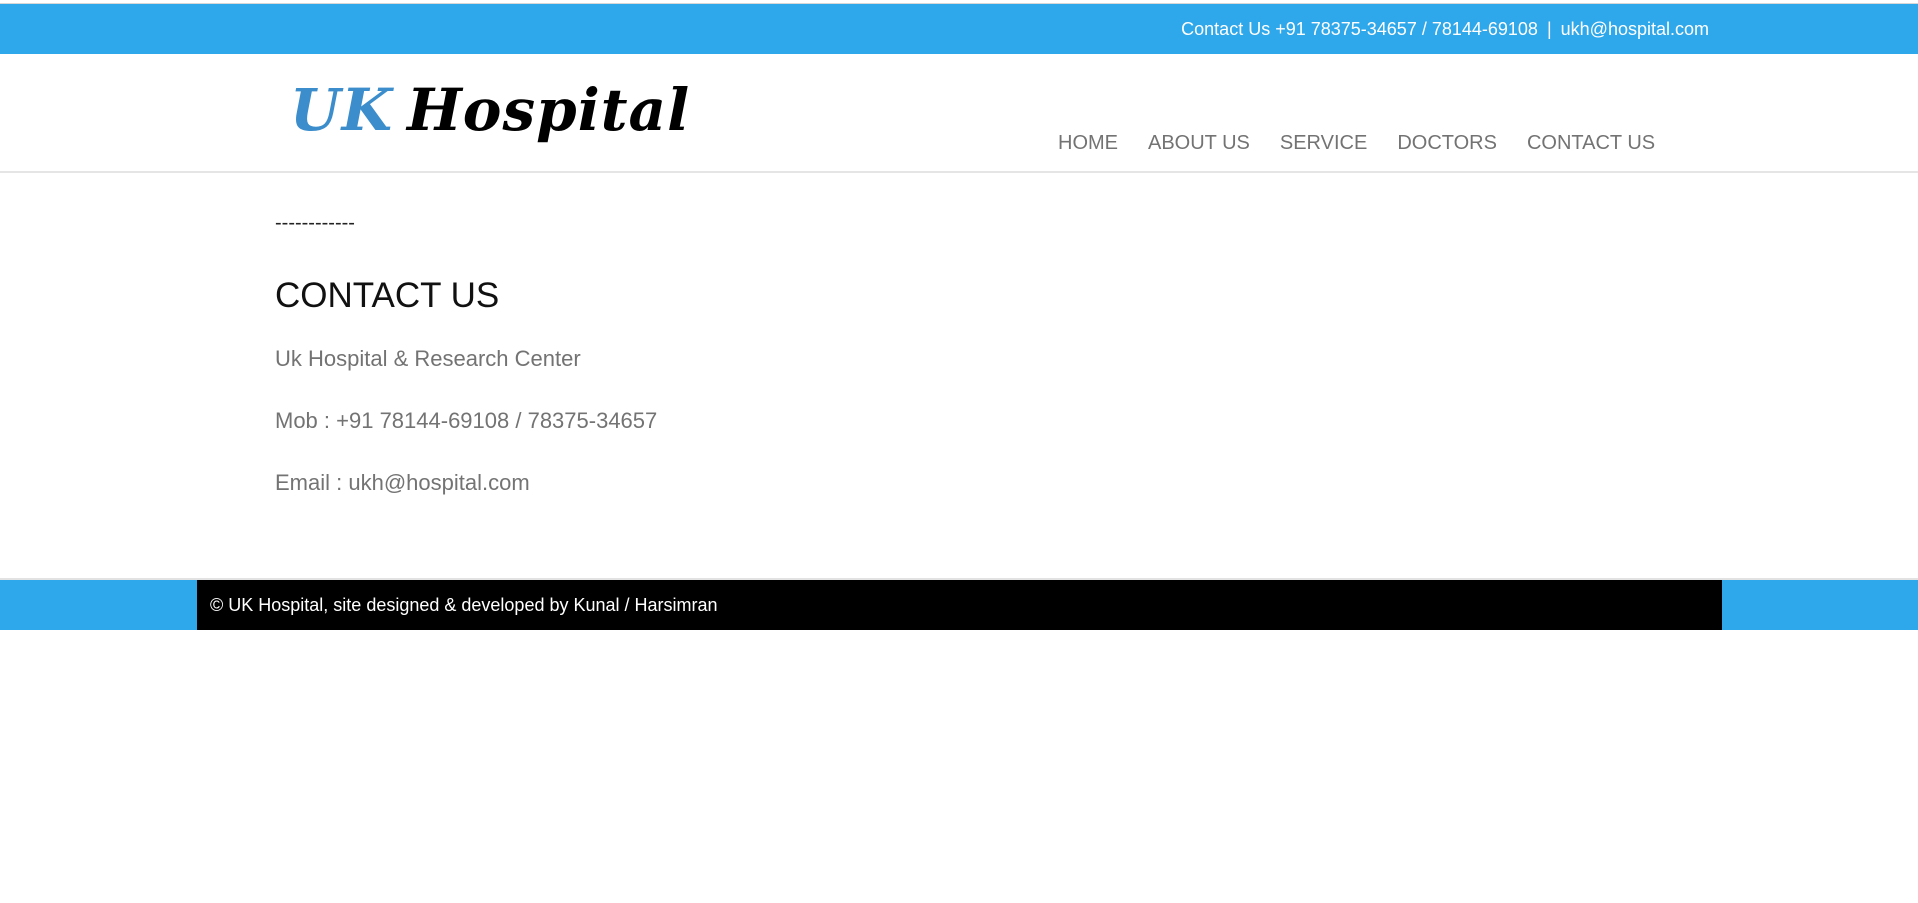 This screenshot has width=1918, height=903. Describe the element at coordinates (1359, 29) in the screenshot. I see `top-contact-phones: Contact Us +91 78375-34657 / 78144-69108` at that location.